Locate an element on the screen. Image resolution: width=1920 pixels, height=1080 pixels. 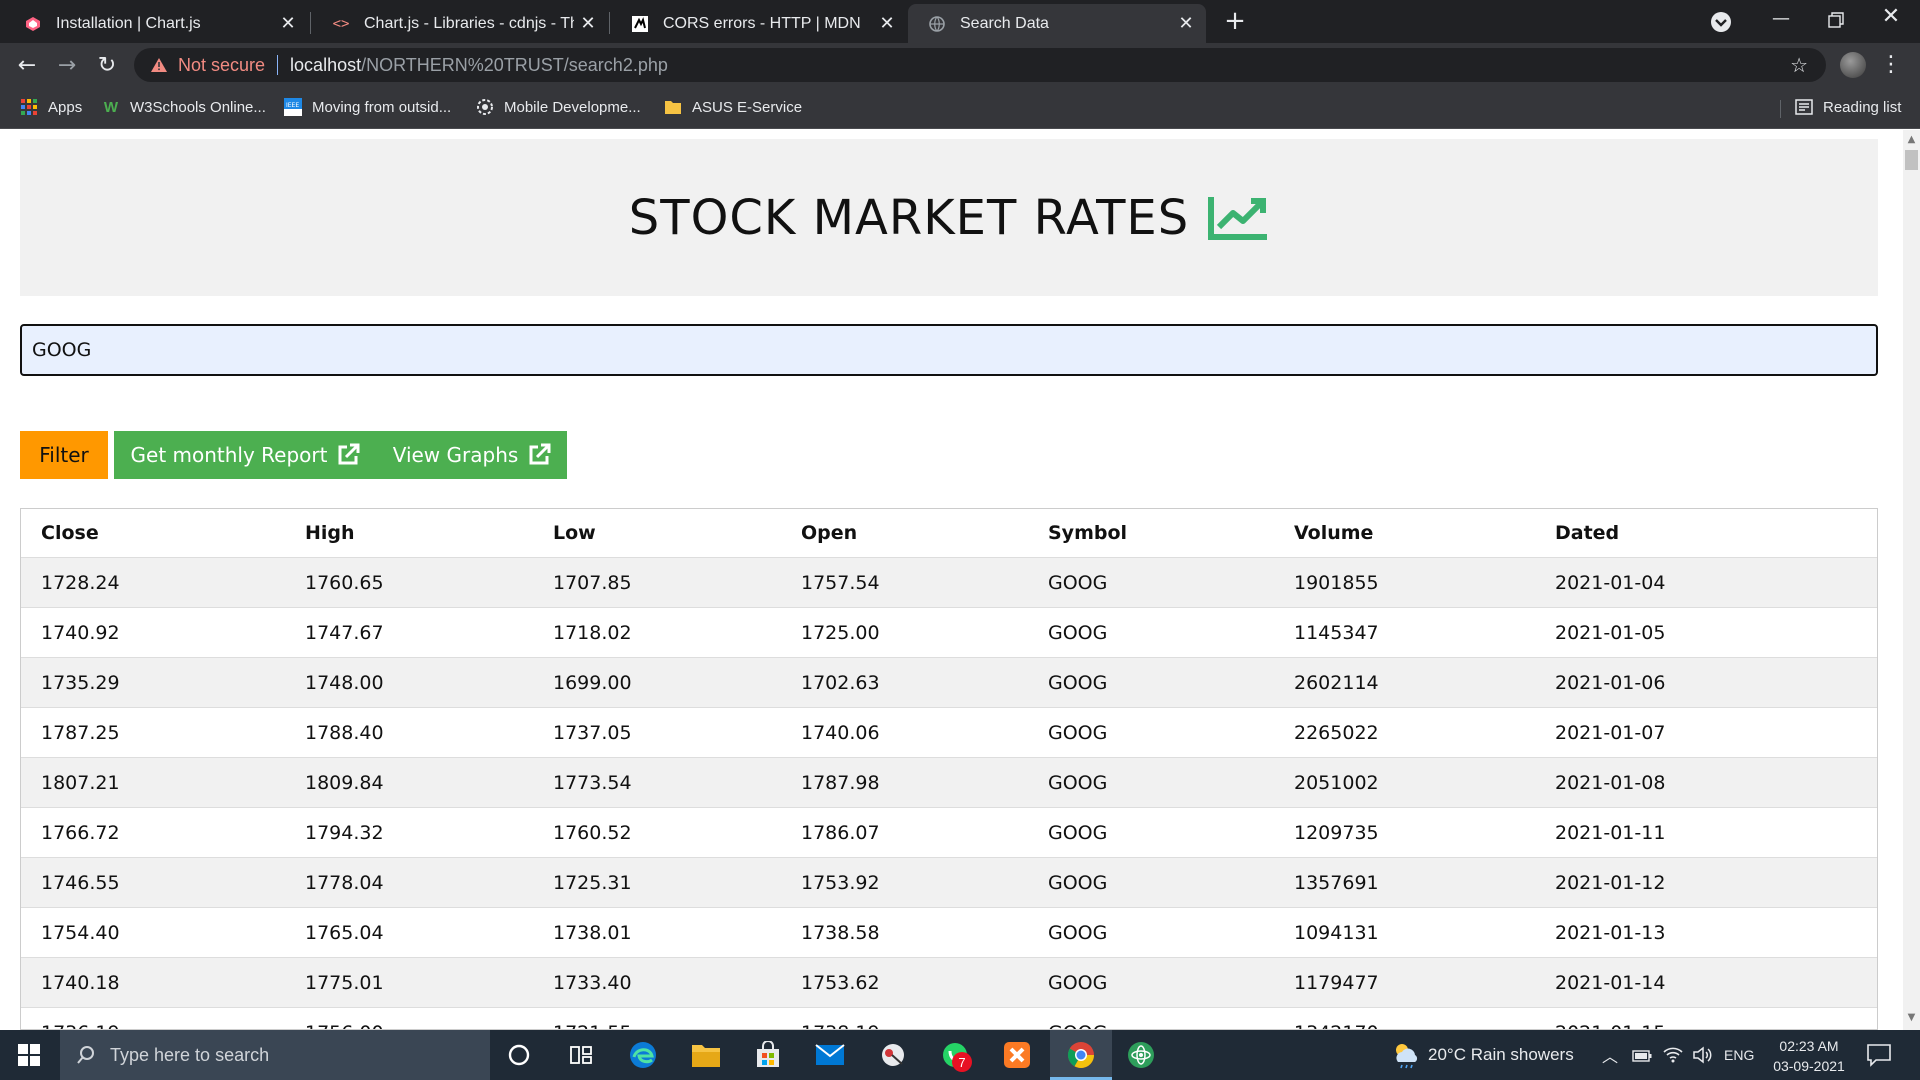
column-header-low: Low is located at coordinates (657, 533).